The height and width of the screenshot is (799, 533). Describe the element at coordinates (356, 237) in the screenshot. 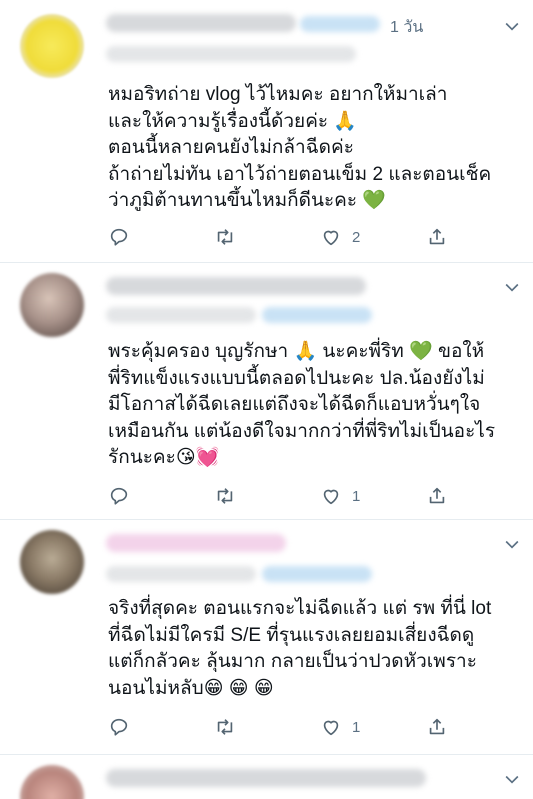

I see `like-count: 2` at that location.